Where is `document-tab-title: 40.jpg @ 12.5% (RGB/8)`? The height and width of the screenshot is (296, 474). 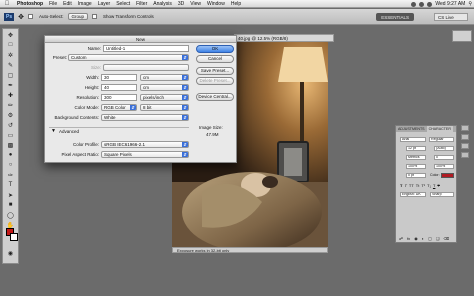
document-tab-title: 40.jpg @ 12.5% (RGB/8) is located at coordinates (284, 38).